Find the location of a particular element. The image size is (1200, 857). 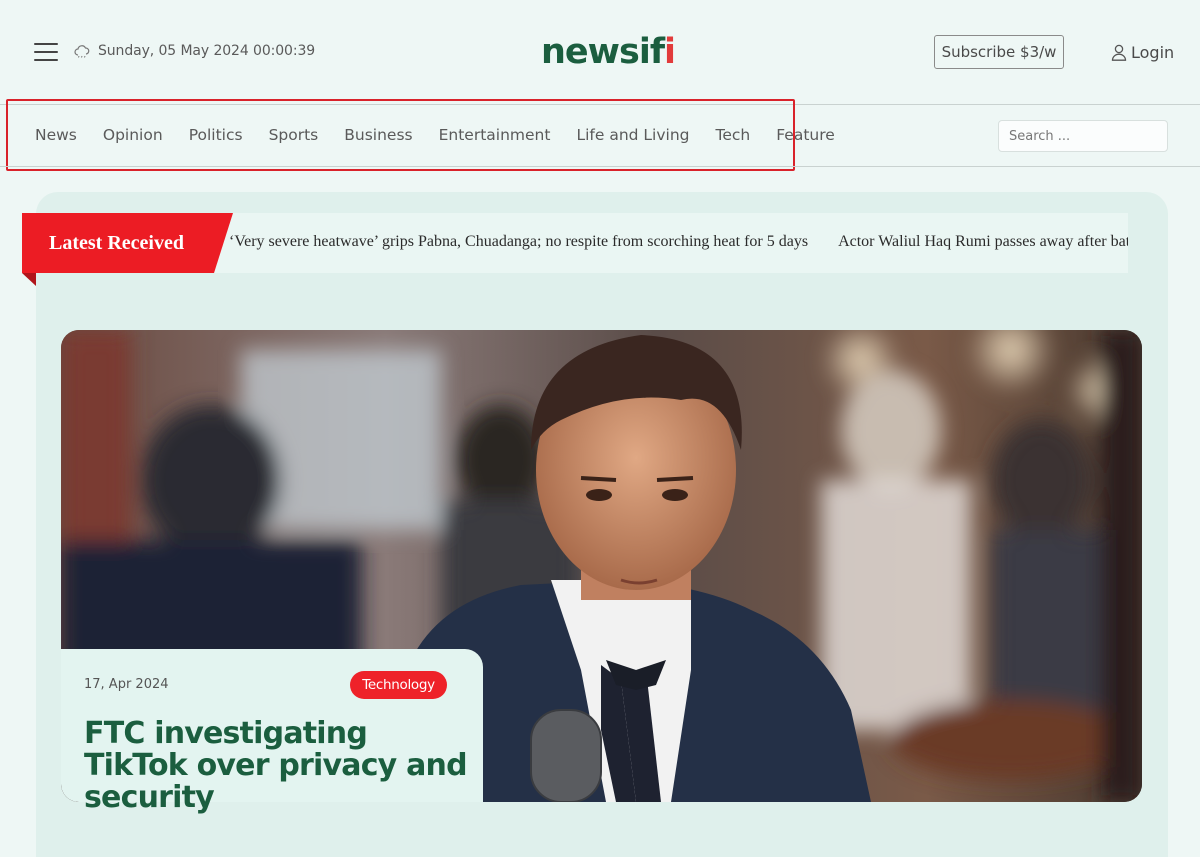

logo-text: newsif is located at coordinates (603, 52).